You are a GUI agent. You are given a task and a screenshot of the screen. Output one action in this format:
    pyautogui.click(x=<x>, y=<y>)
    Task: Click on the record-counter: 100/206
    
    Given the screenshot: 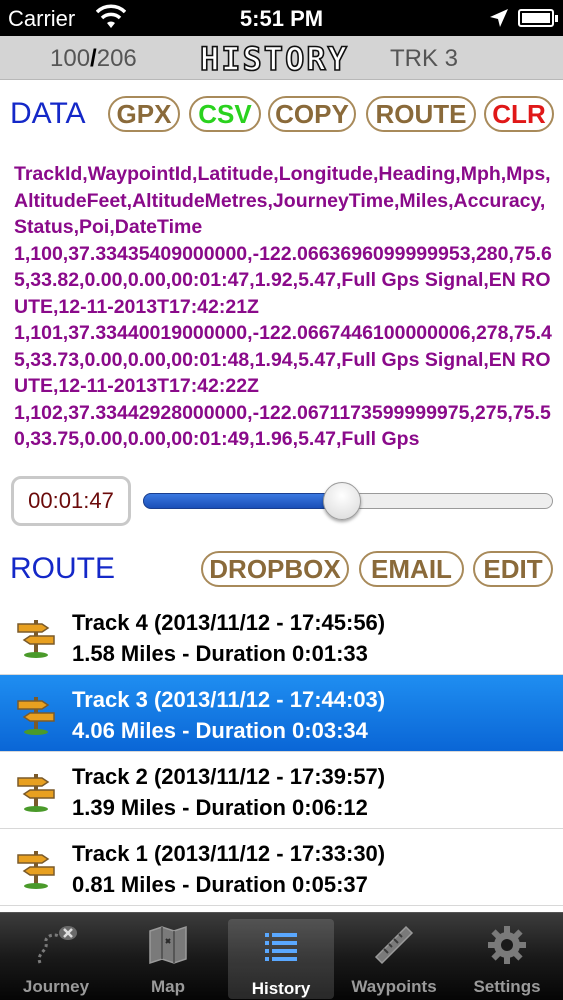 What is the action you would take?
    pyautogui.click(x=93, y=59)
    